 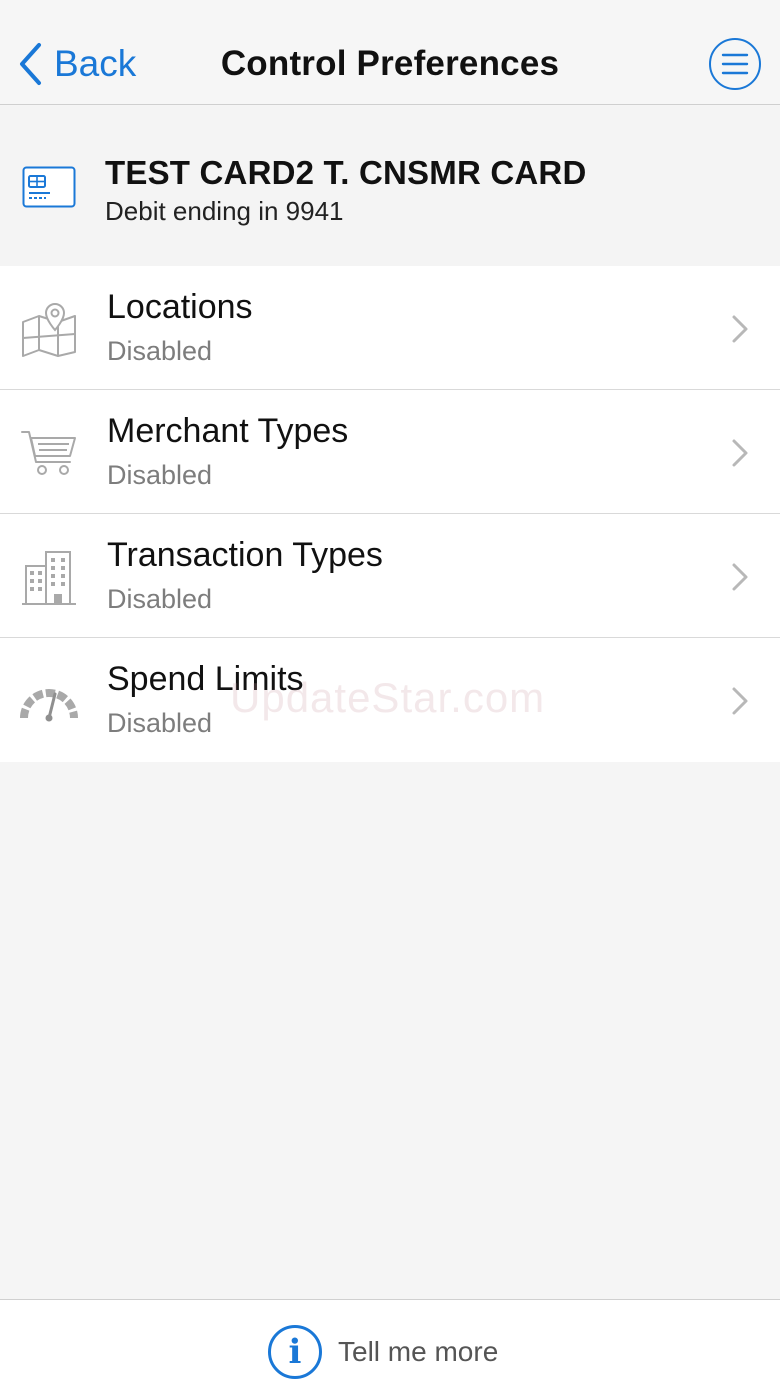 What do you see at coordinates (224, 211) in the screenshot?
I see `card-subtitle: Debit ending in 9941` at bounding box center [224, 211].